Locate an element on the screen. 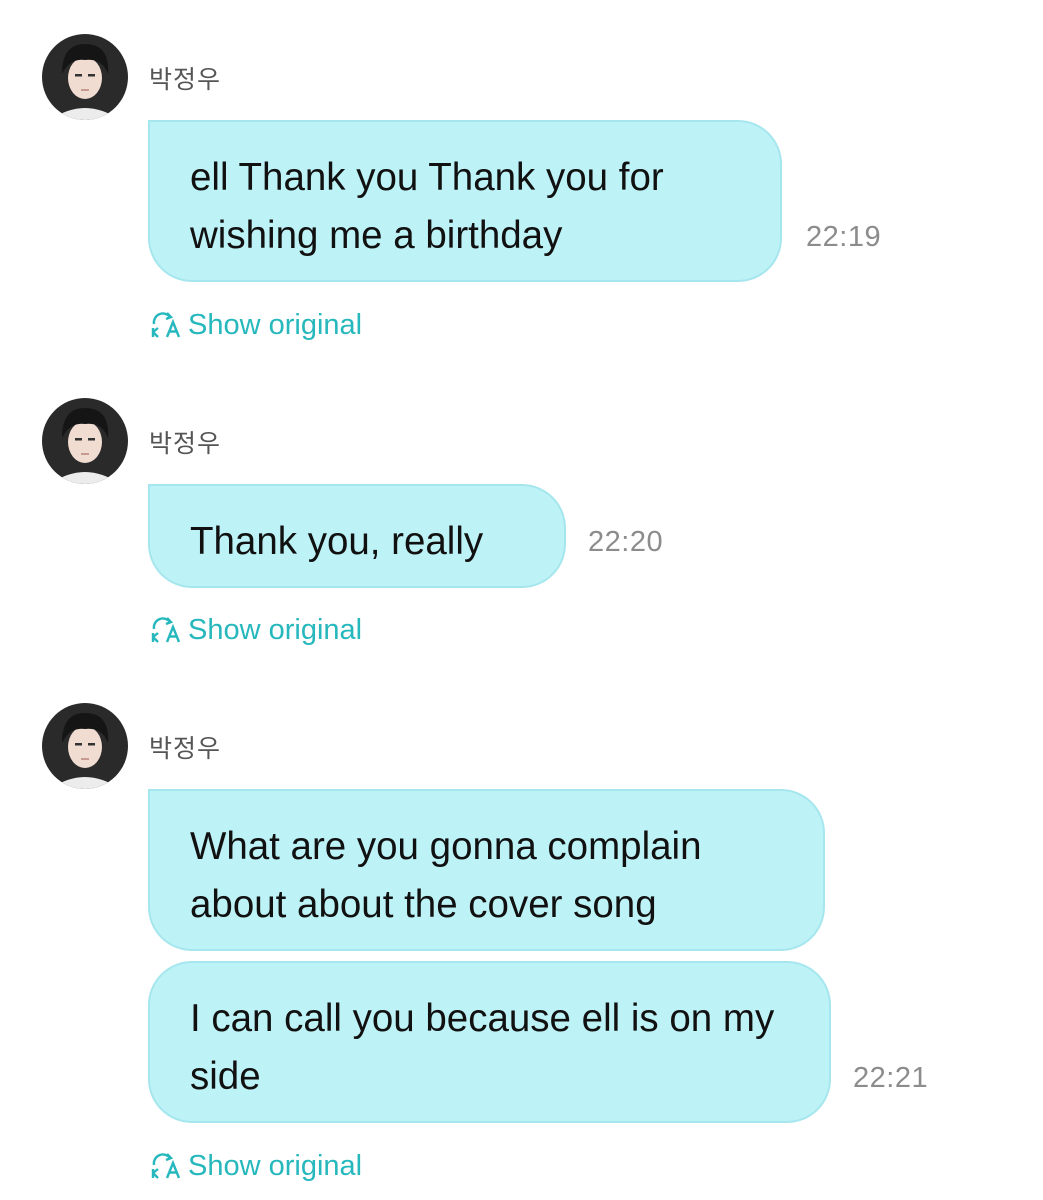  avatar-photo-icon is located at coordinates (85, 746).